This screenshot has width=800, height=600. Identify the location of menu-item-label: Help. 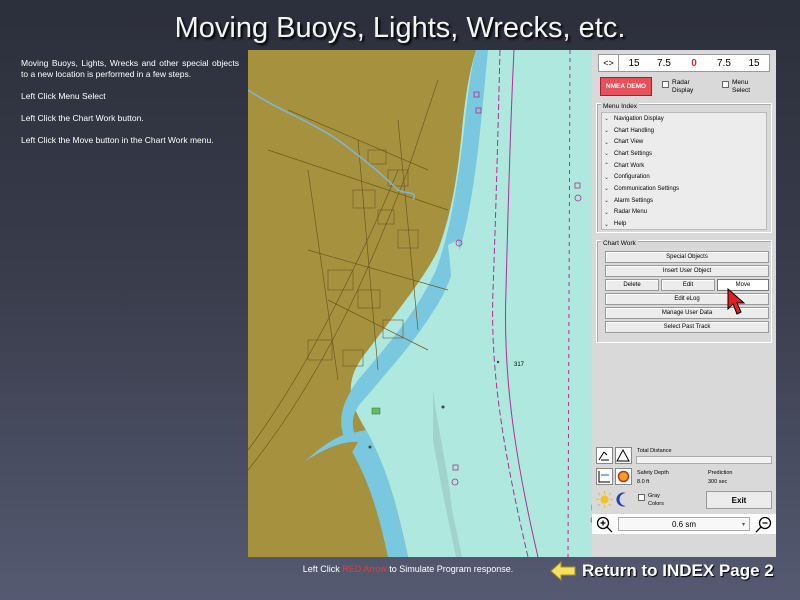
(620, 224).